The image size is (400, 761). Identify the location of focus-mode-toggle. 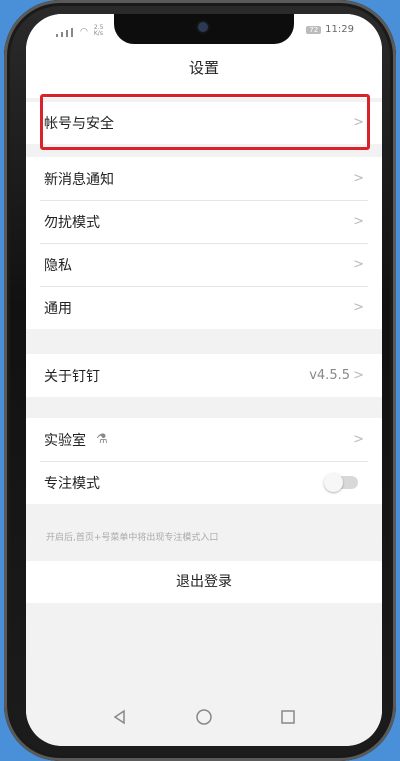
(341, 482).